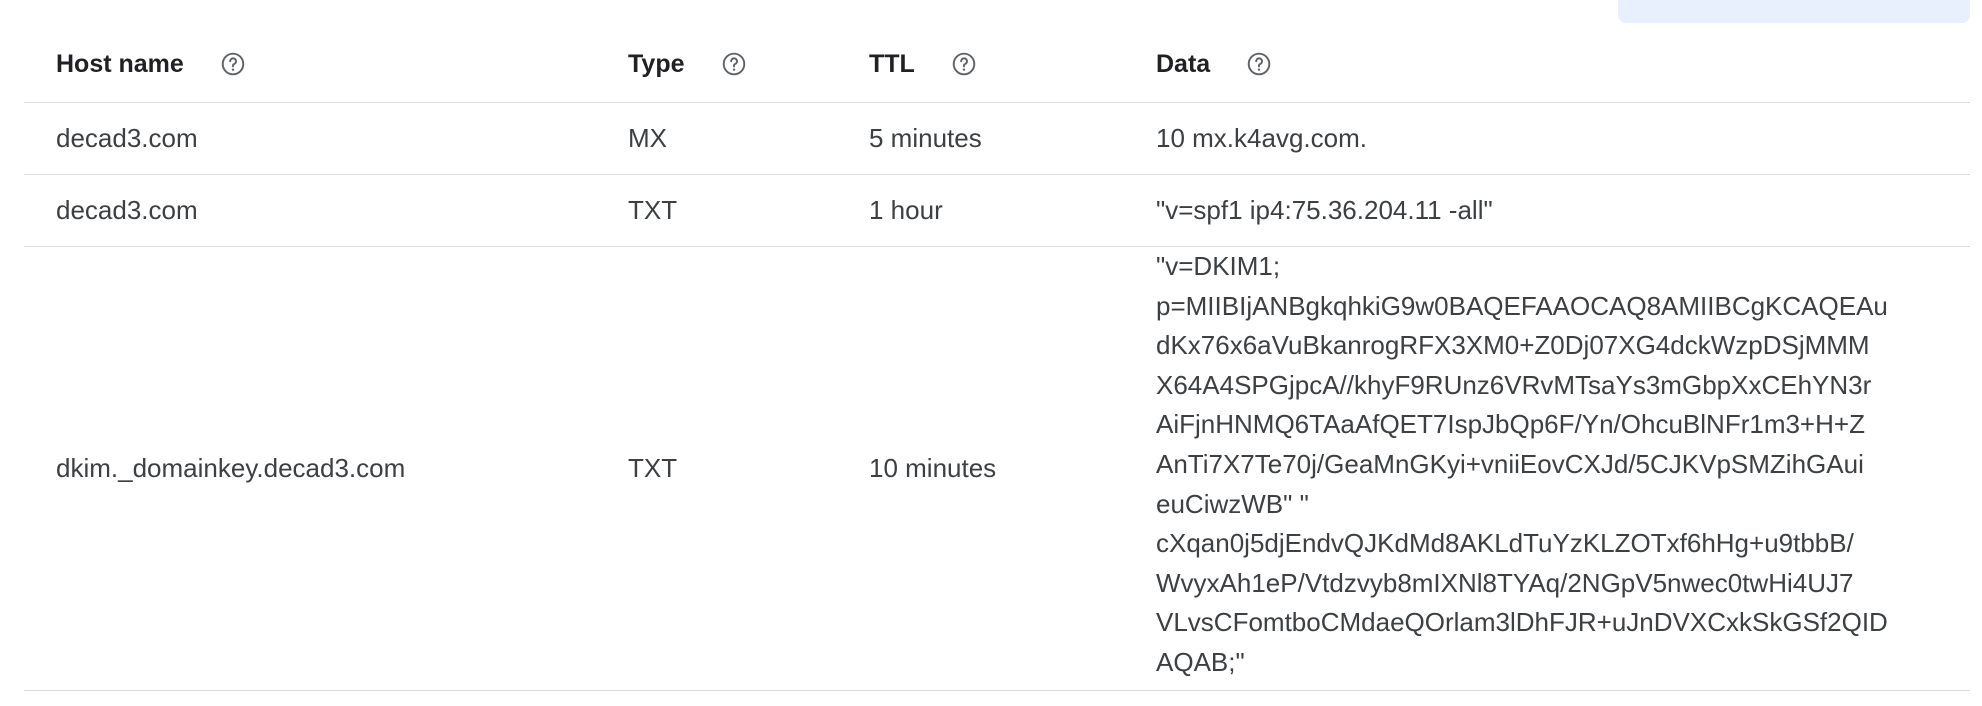 The image size is (1982, 706). I want to click on column-header-host-name: Host name, so click(151, 64).